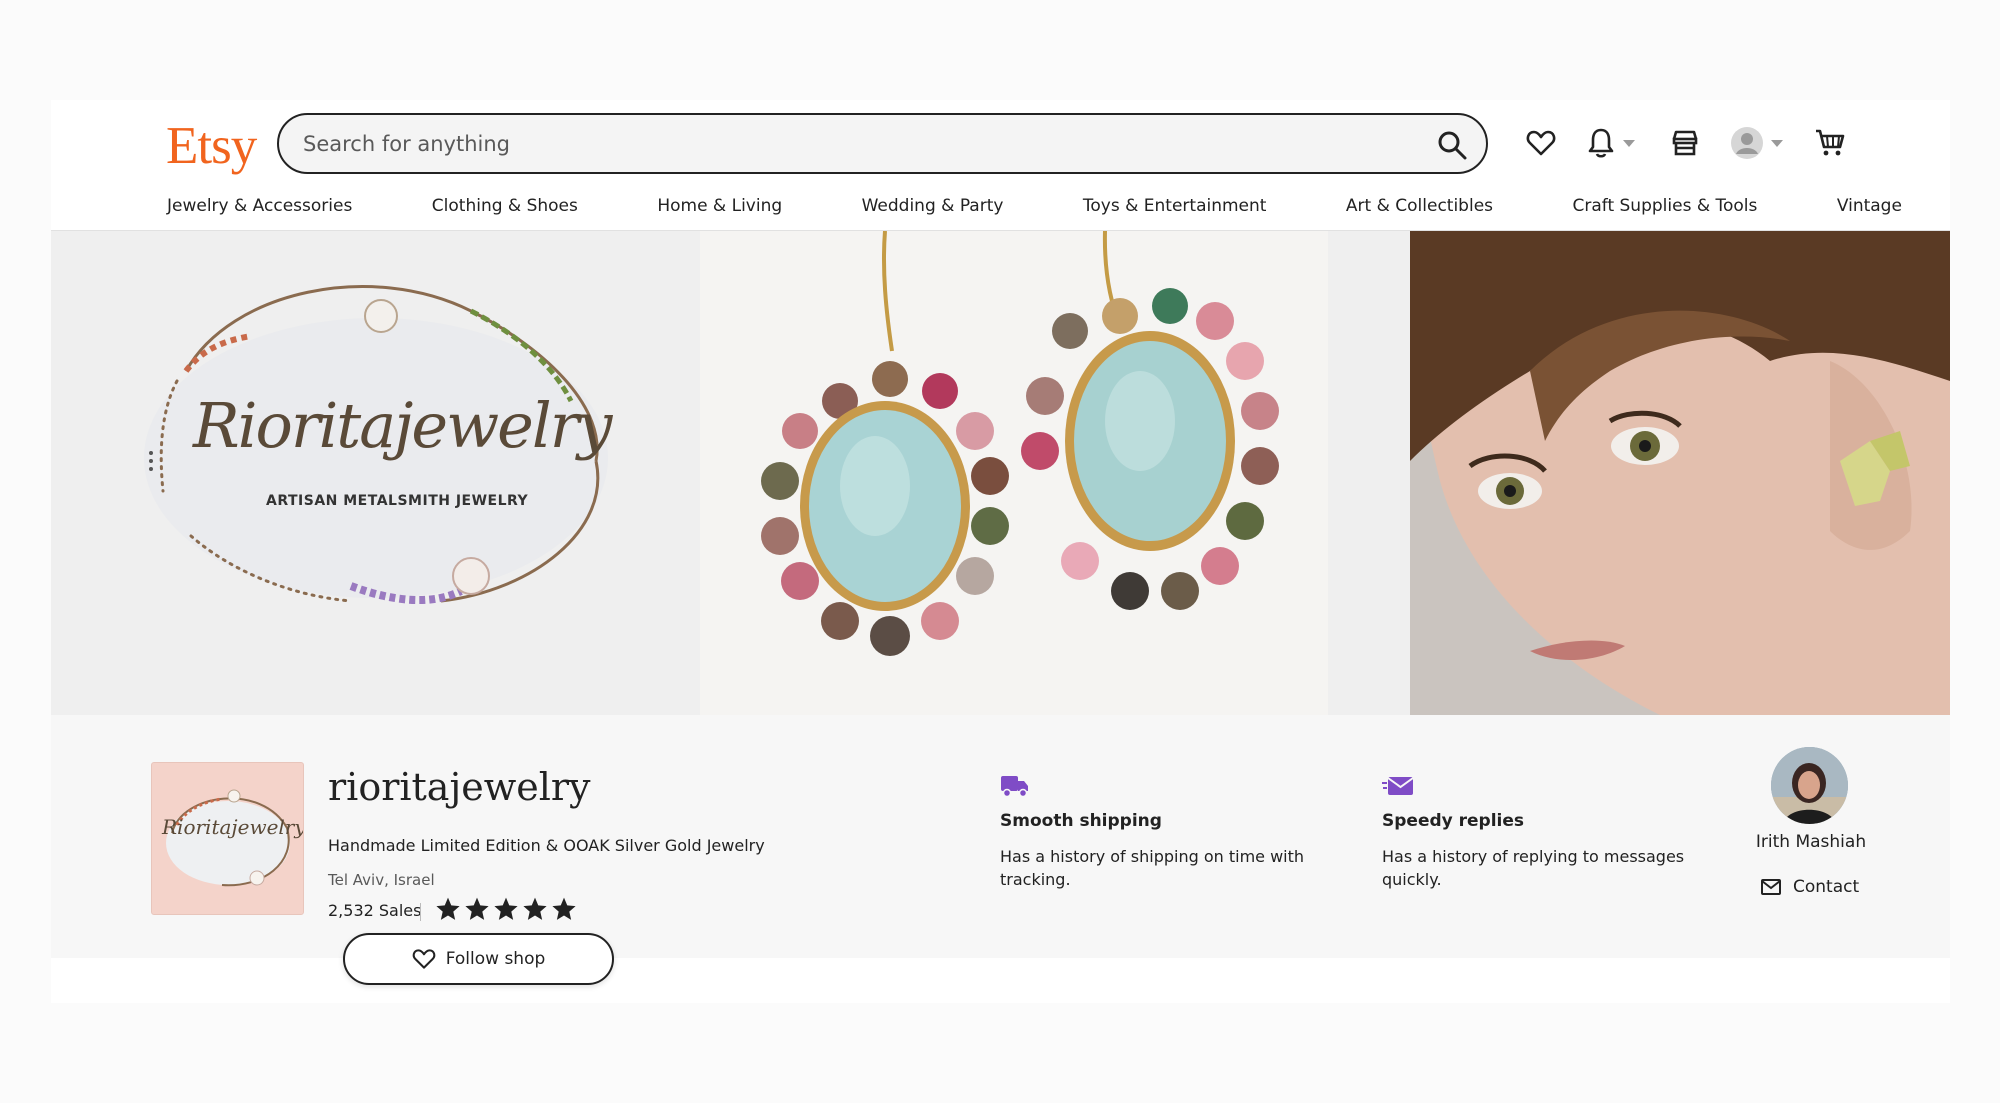  I want to click on cart-icon, so click(1830, 142).